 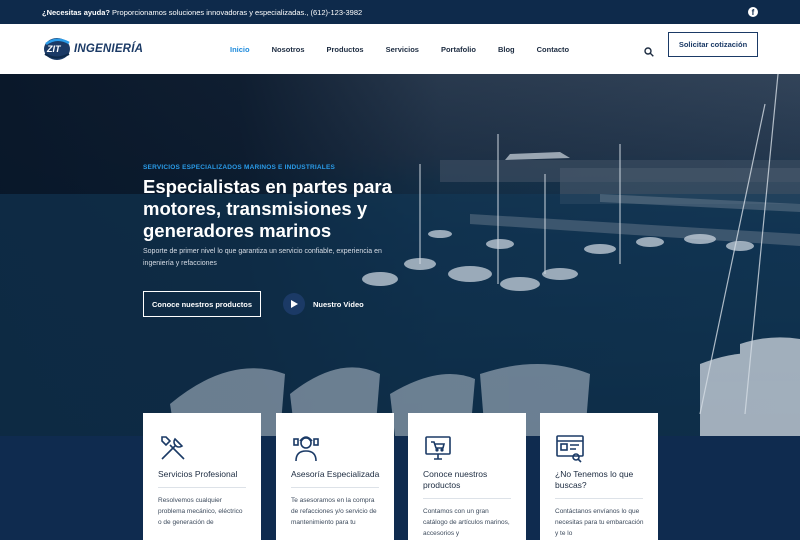 What do you see at coordinates (649, 50) in the screenshot?
I see `search-icon` at bounding box center [649, 50].